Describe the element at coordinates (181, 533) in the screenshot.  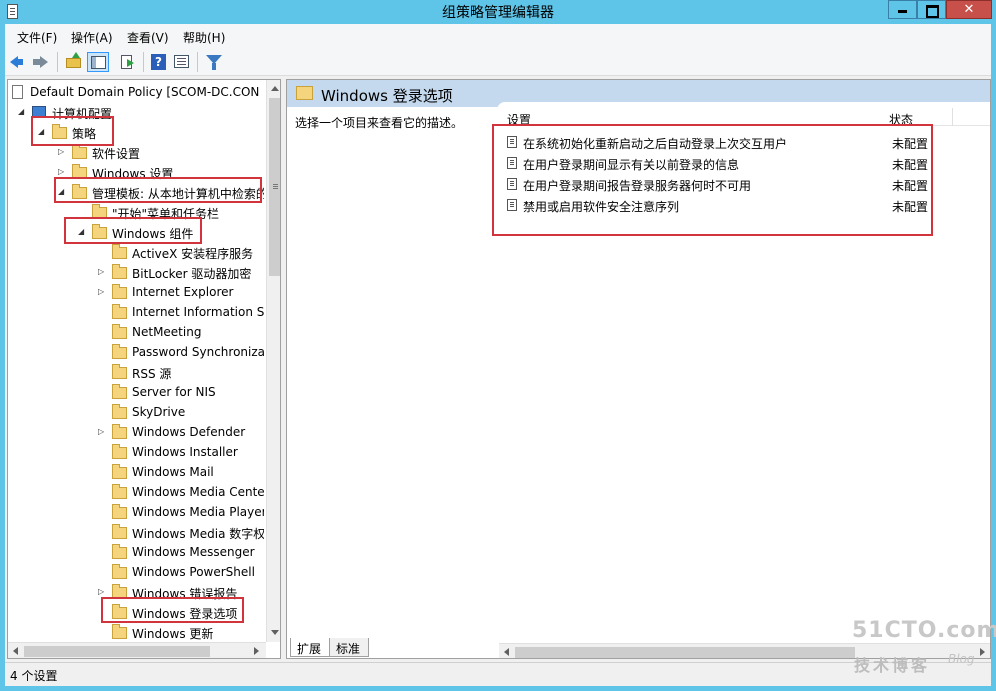
I see `tree-item-component: Windows Media 数字权` at that location.